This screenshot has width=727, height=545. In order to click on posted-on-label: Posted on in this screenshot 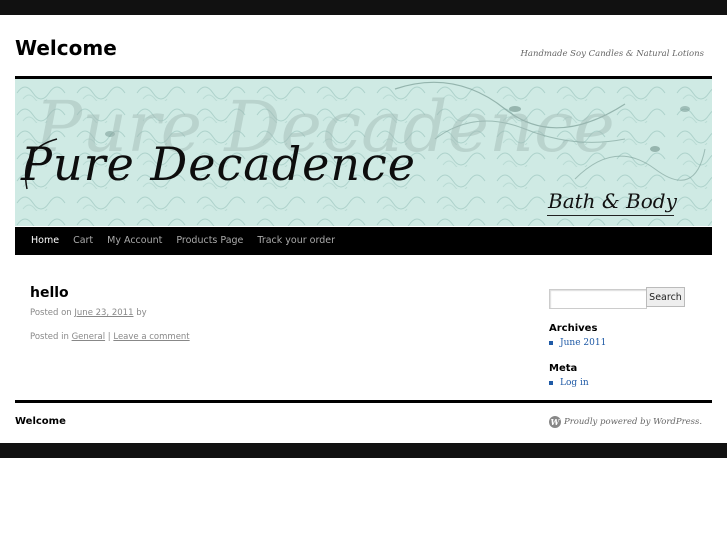, I will do `click(51, 313)`.